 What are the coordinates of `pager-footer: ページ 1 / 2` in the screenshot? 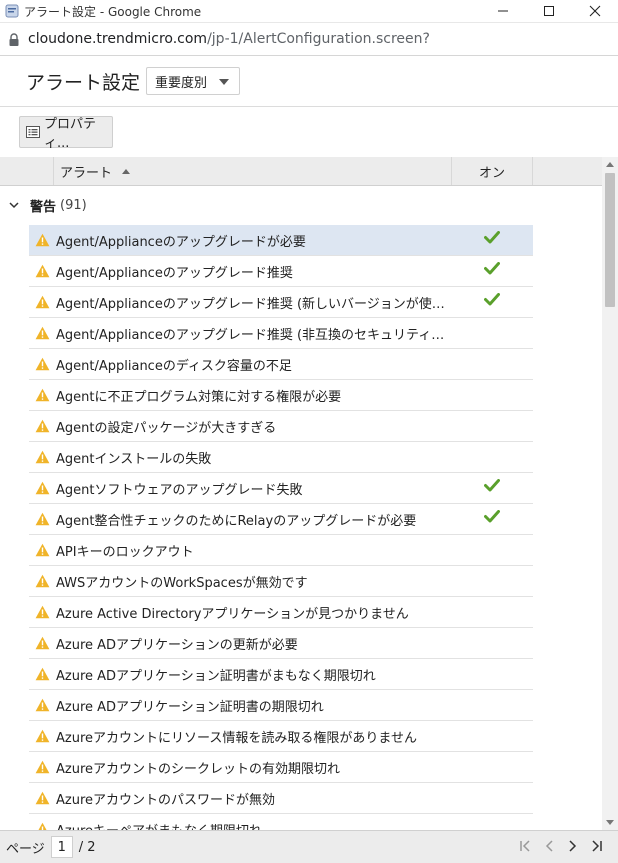 It's located at (309, 846).